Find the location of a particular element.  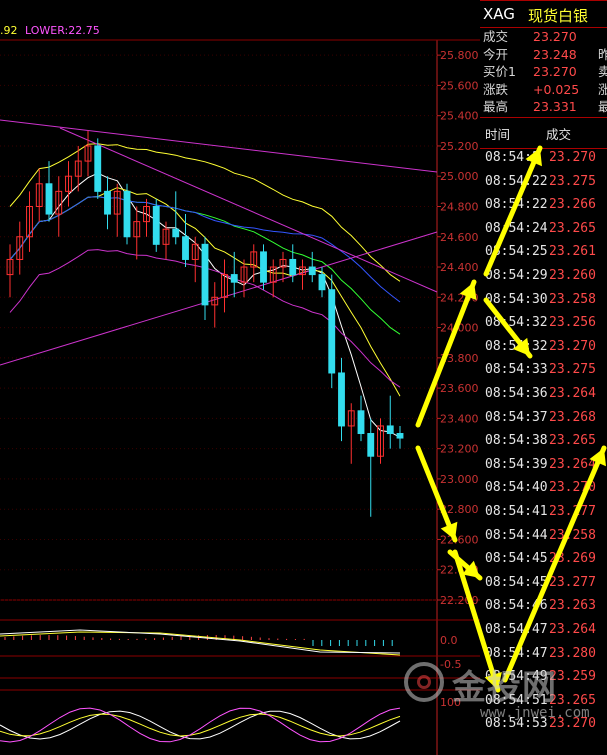

tick-price: 23.265 is located at coordinates (572, 700).